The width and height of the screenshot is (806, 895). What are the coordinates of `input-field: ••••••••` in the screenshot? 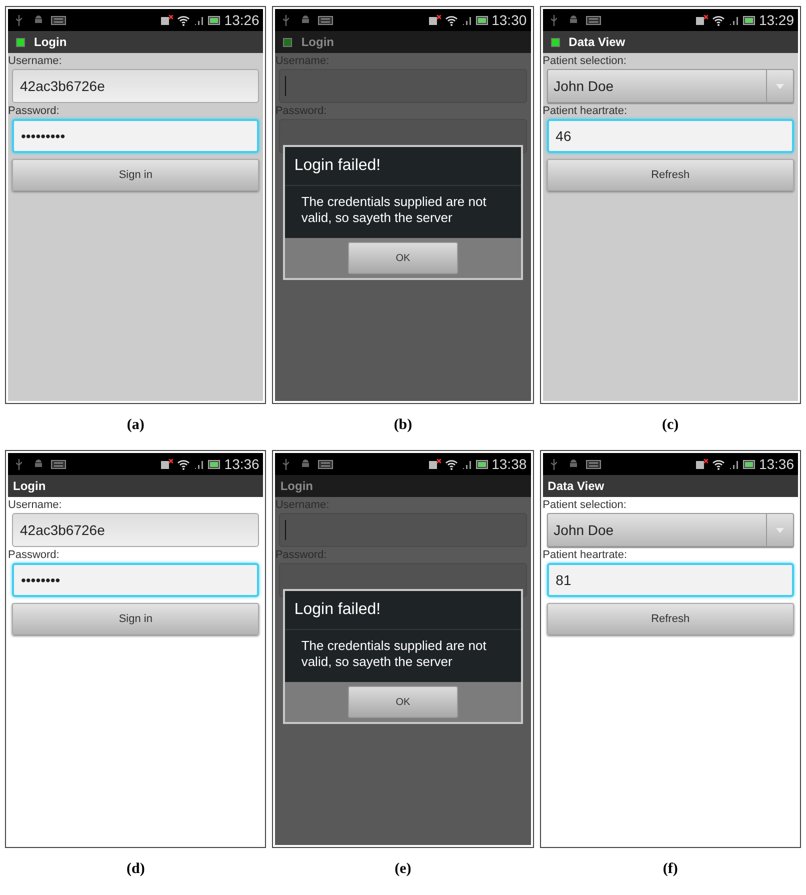 It's located at (136, 580).